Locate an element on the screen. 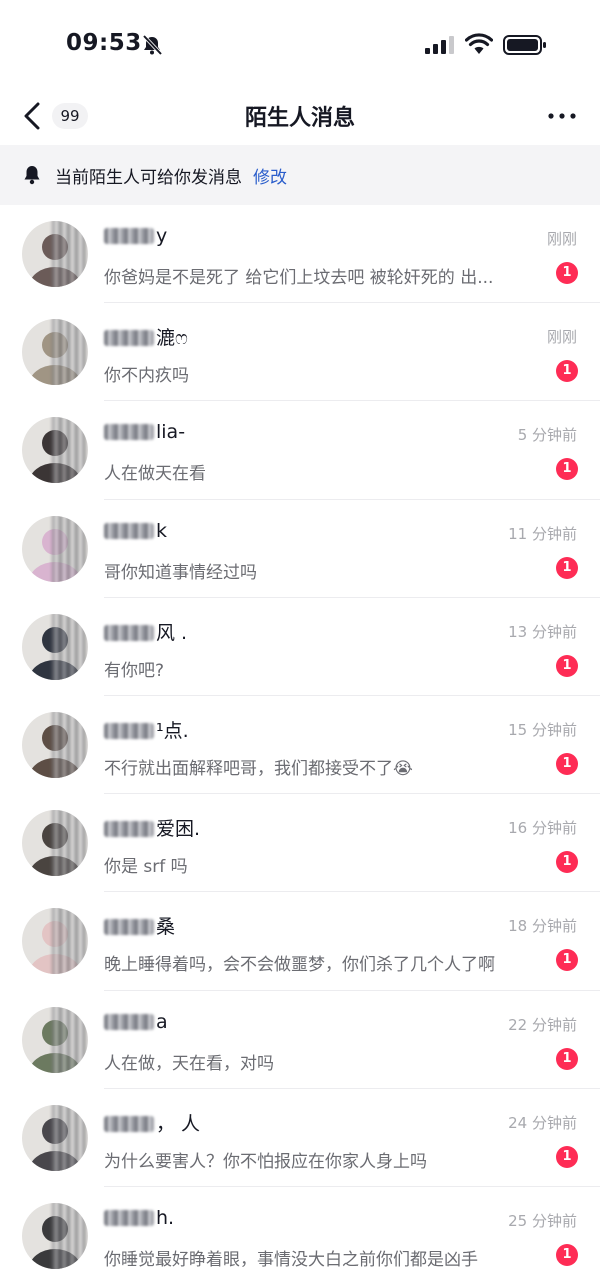 This screenshot has width=600, height=1272. sender-name-text: h. is located at coordinates (165, 1217).